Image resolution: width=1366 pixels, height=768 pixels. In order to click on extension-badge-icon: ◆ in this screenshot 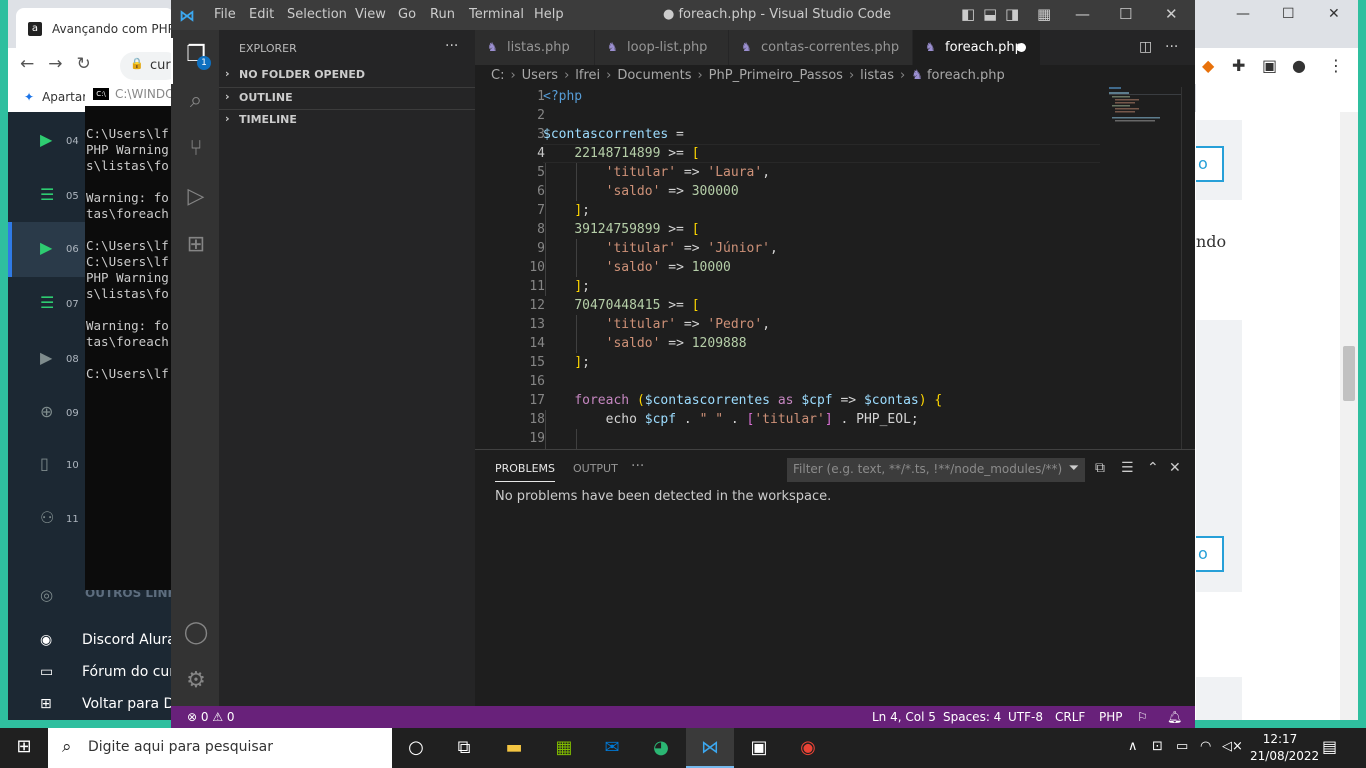, I will do `click(1208, 65)`.